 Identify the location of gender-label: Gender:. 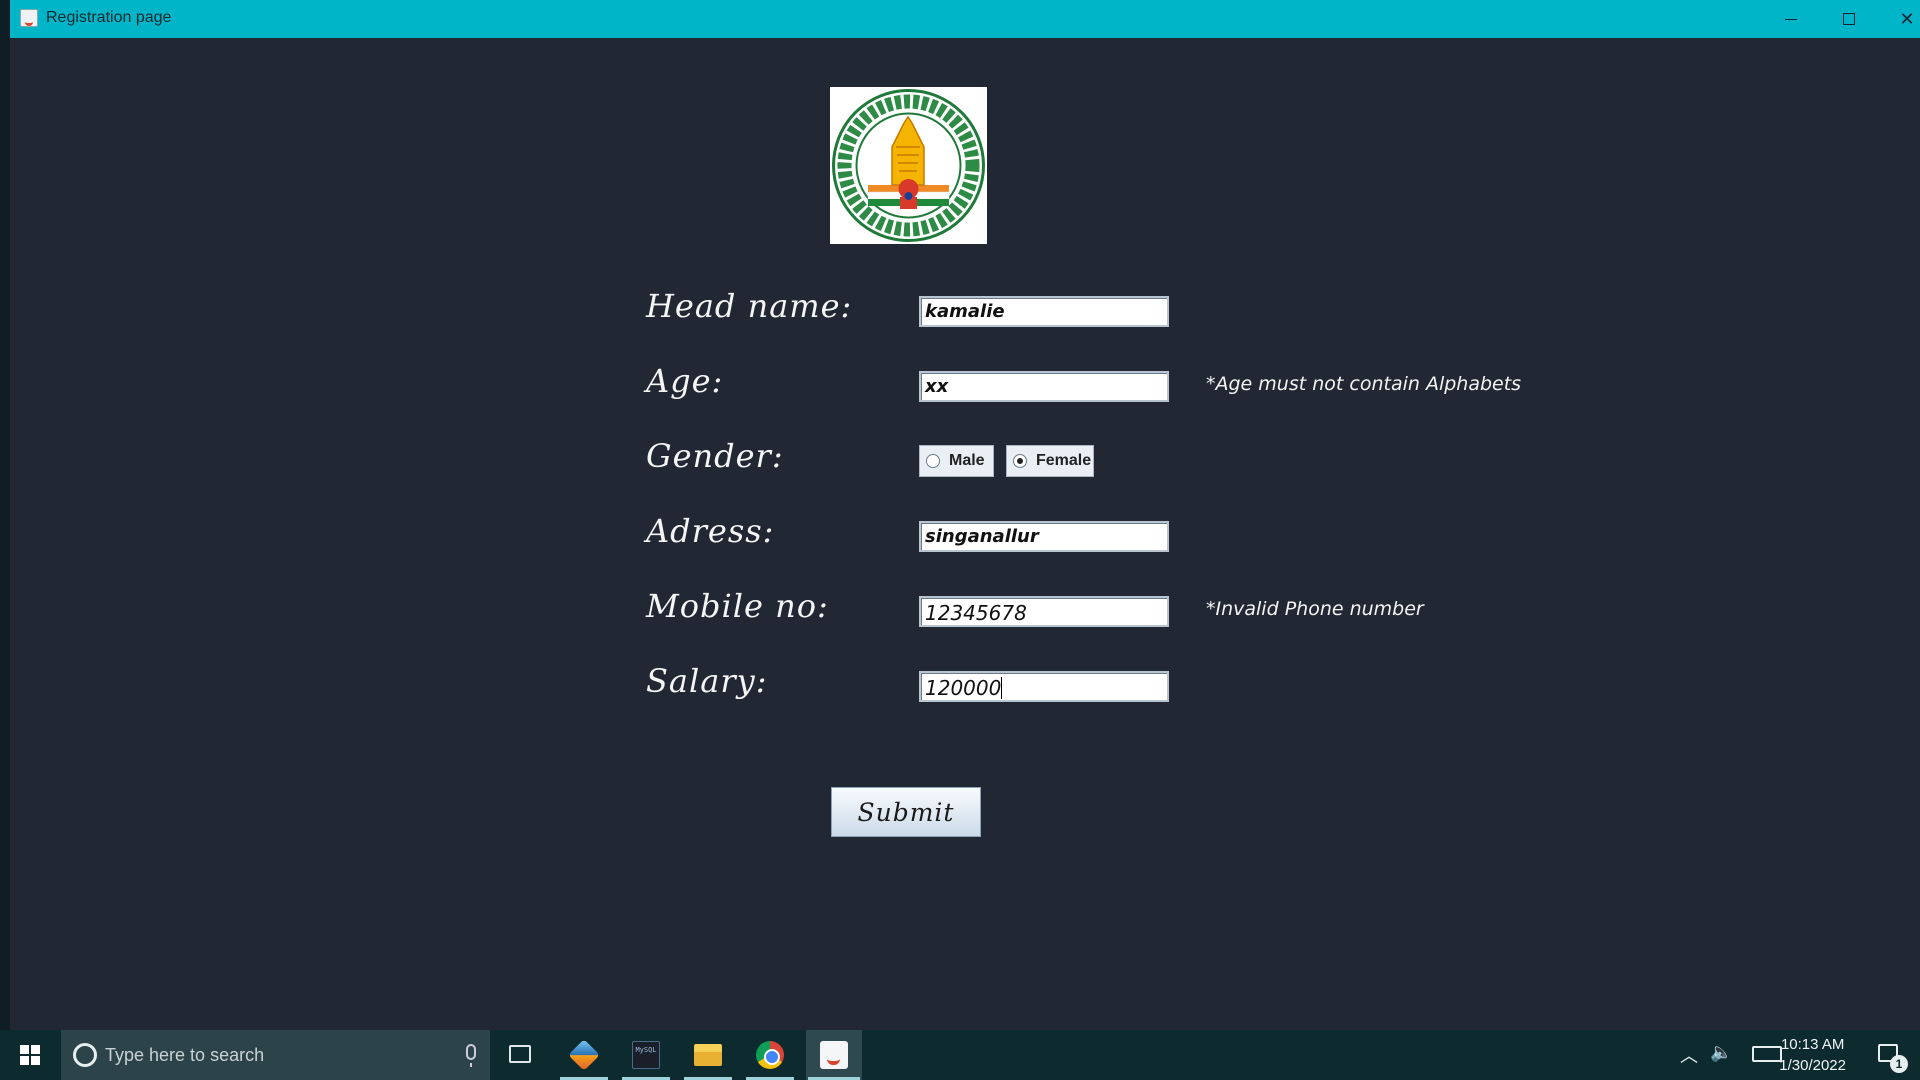
(715, 456).